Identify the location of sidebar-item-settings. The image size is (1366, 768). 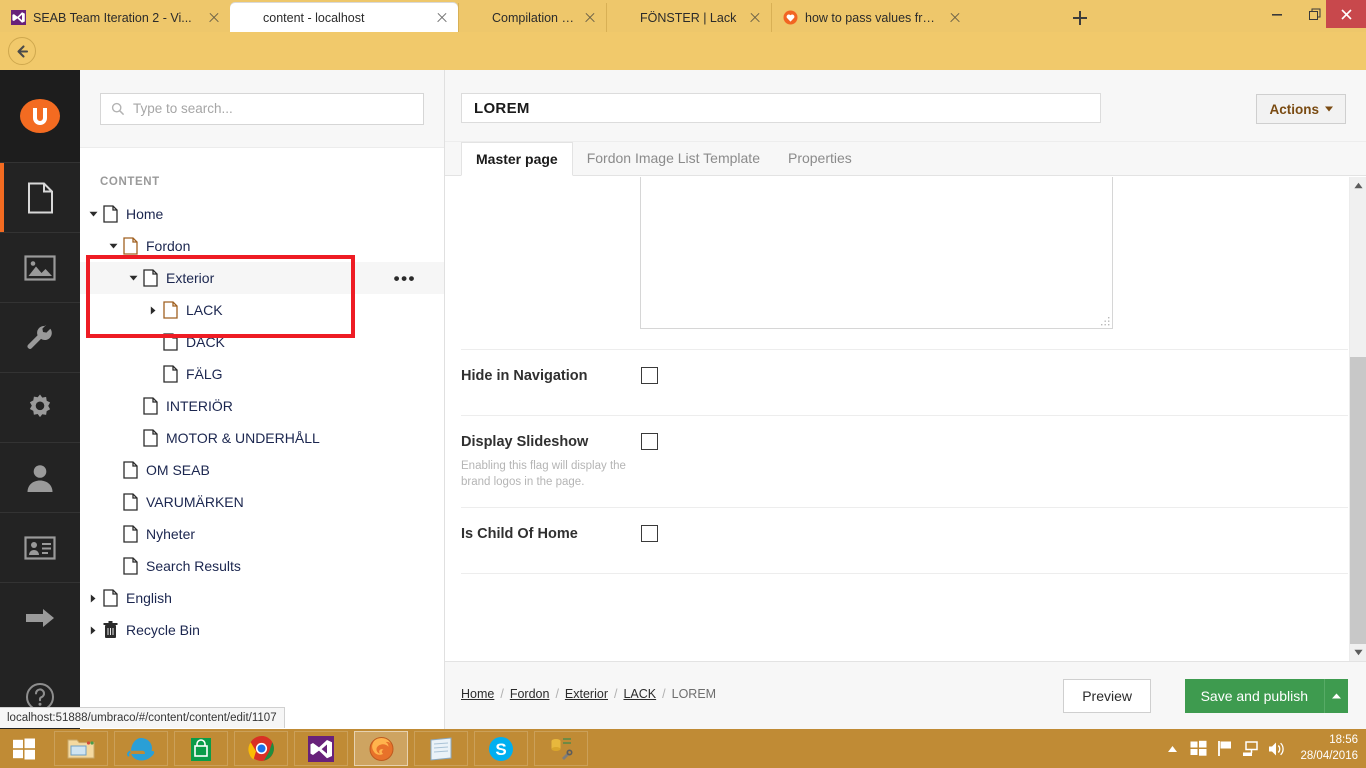
(40, 407).